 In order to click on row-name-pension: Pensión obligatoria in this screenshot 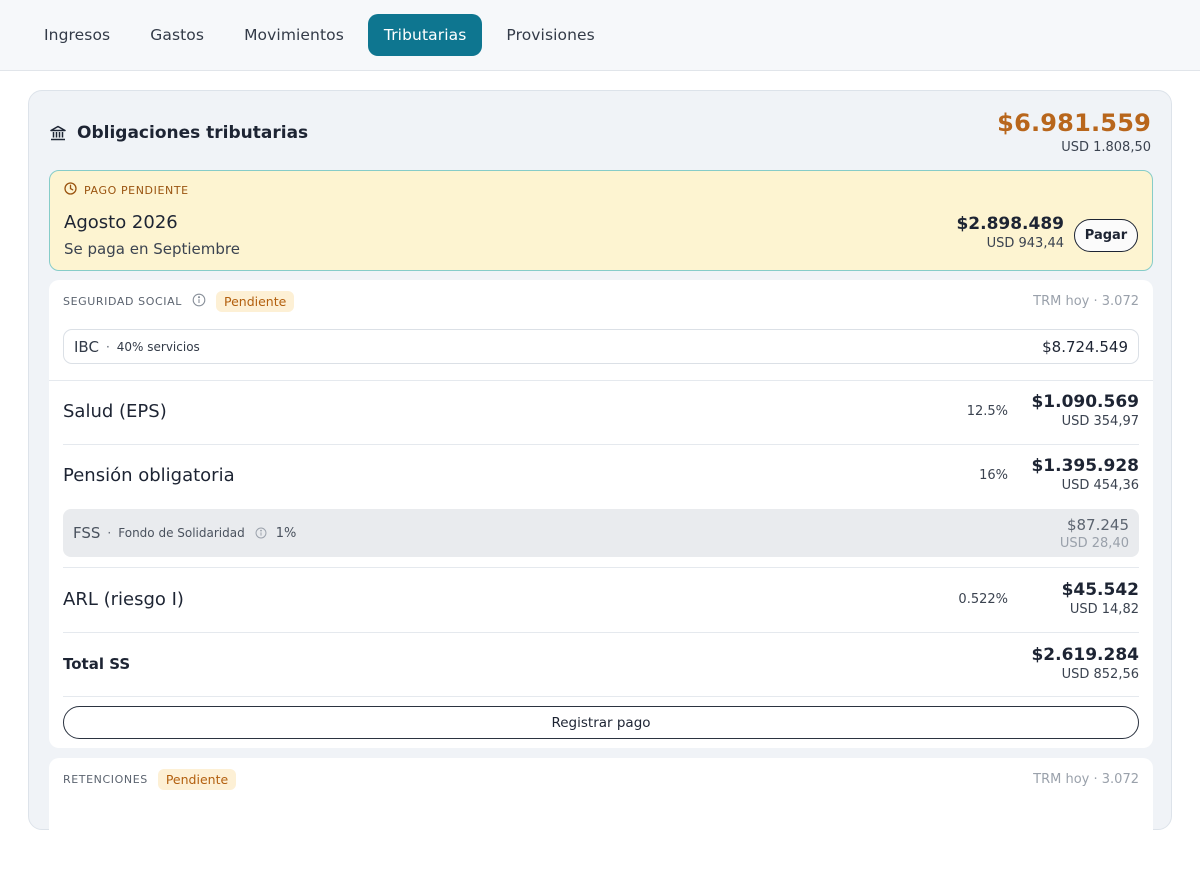, I will do `click(149, 475)`.